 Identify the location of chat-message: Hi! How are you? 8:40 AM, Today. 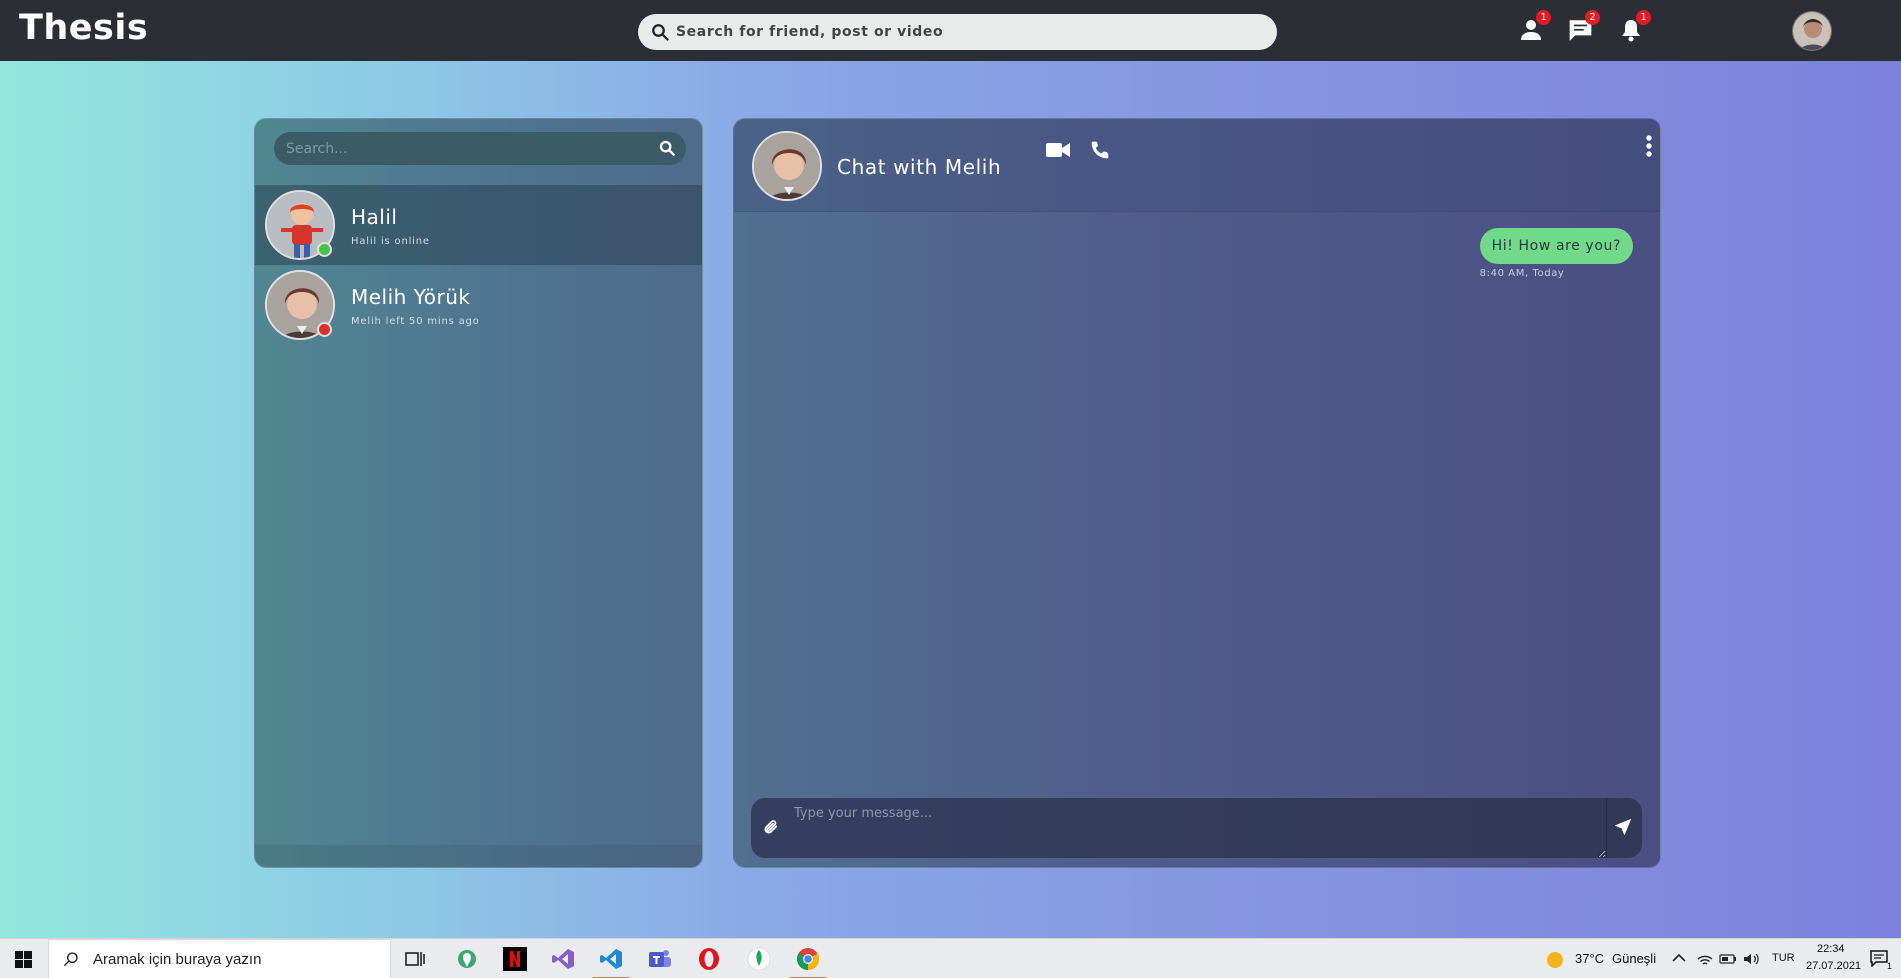
(1556, 253).